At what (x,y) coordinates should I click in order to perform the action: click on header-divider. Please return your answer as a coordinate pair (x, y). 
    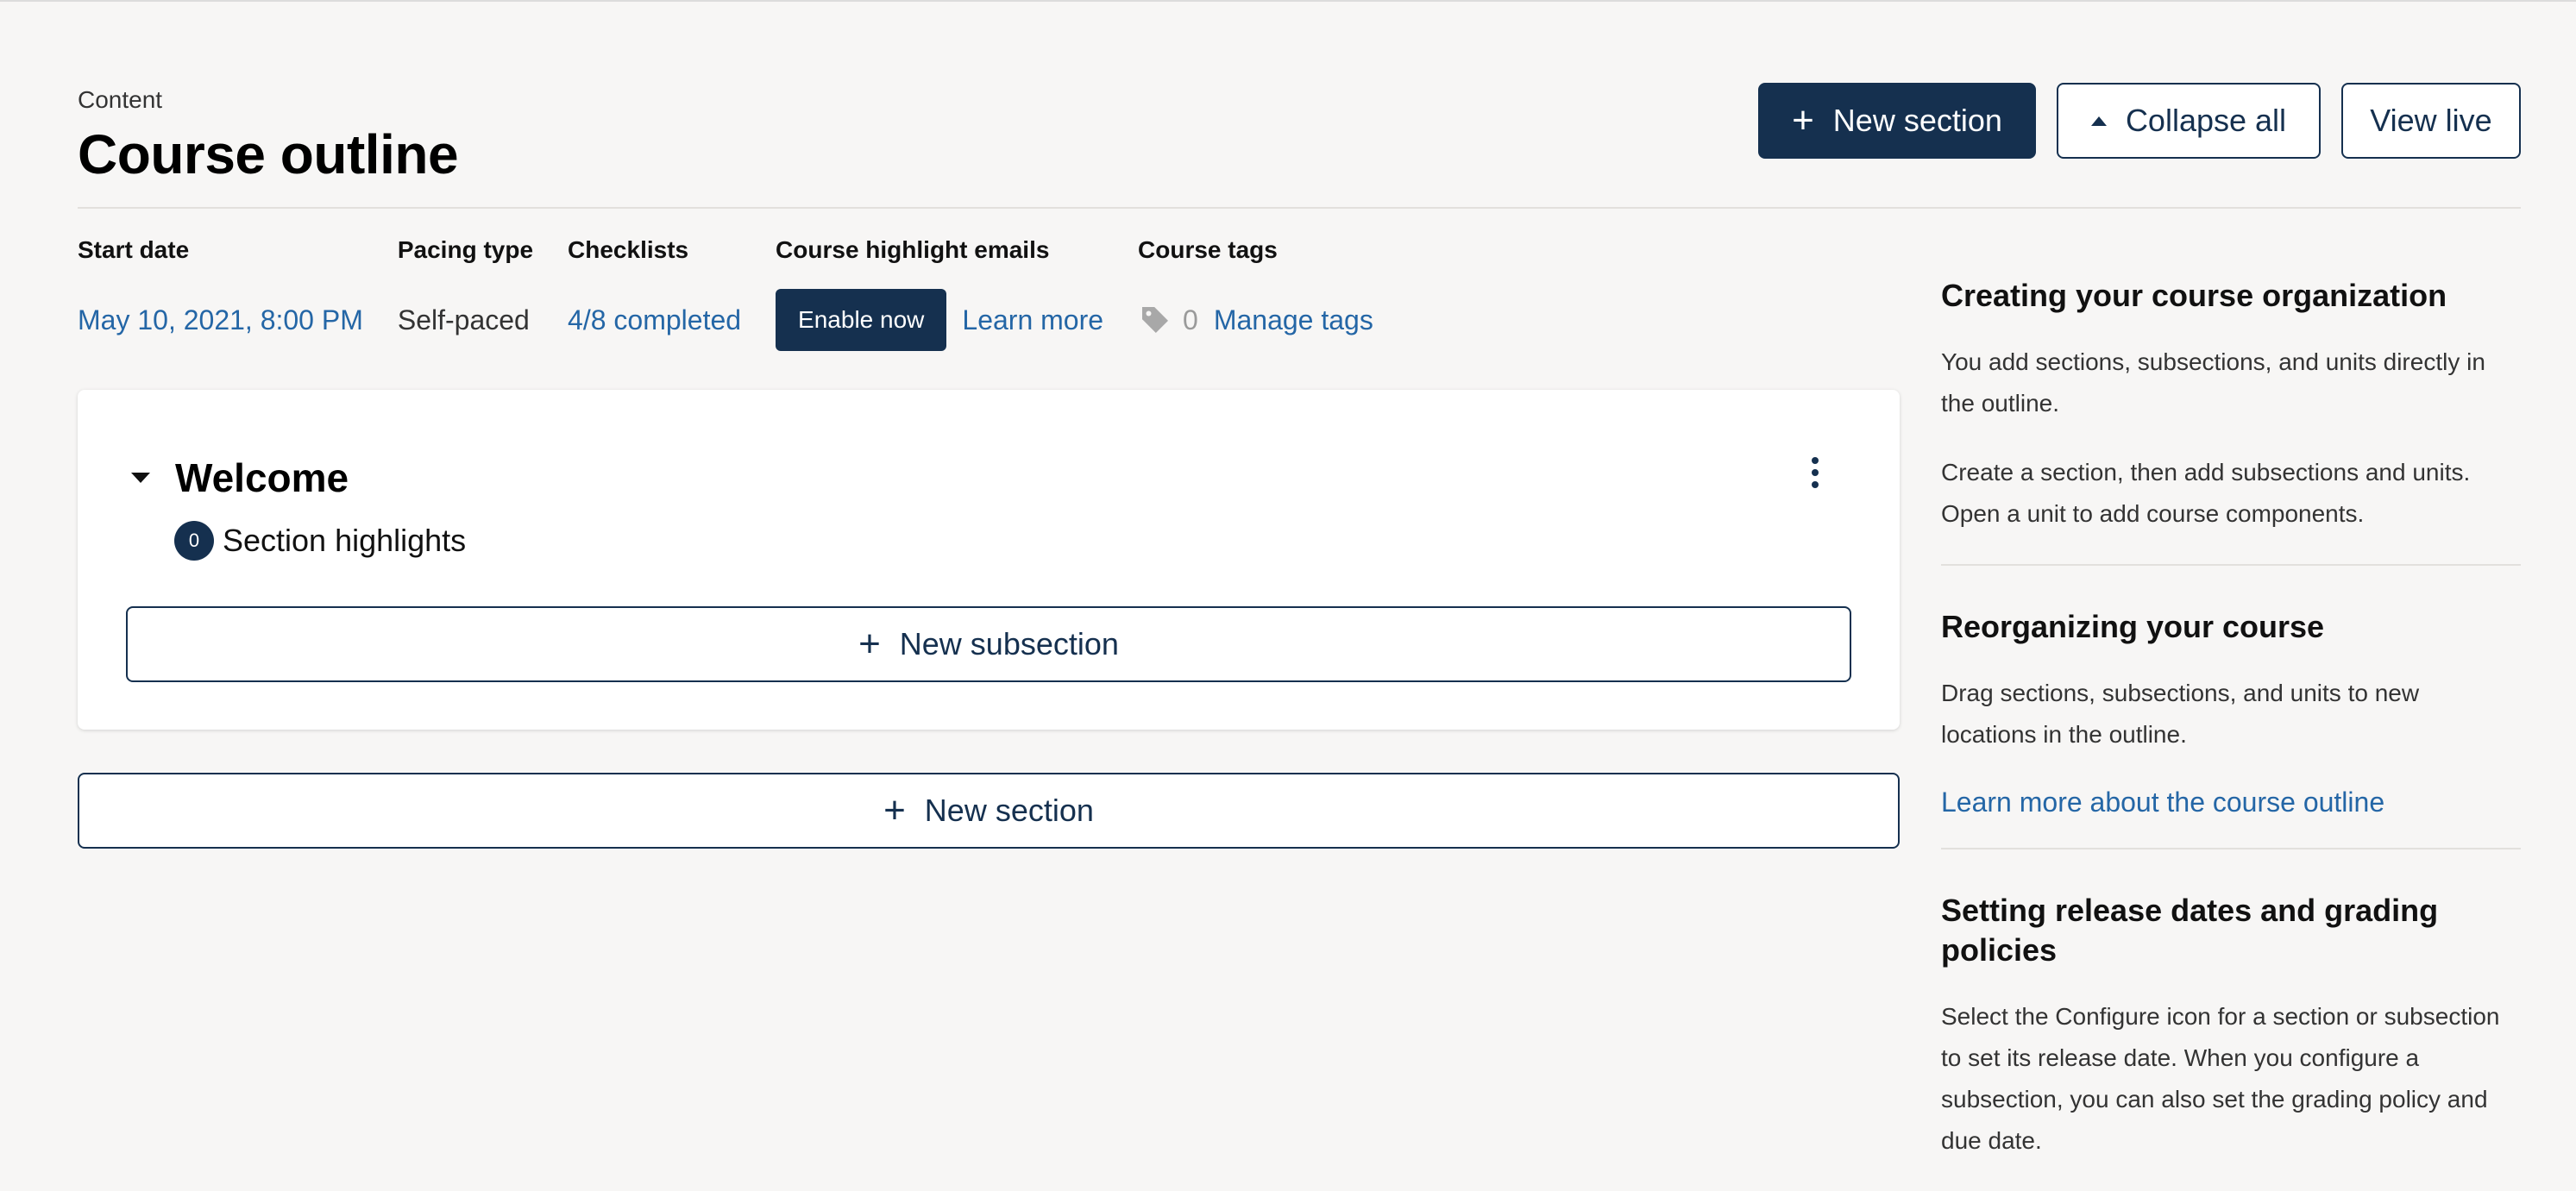
    Looking at the image, I should click on (1299, 208).